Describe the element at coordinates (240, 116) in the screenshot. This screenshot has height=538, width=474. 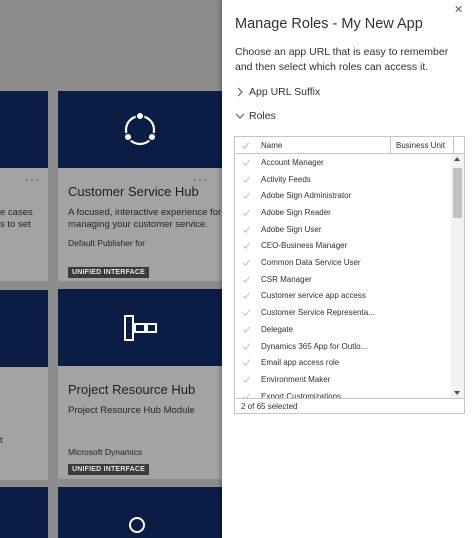
I see `chevron-down-icon` at that location.